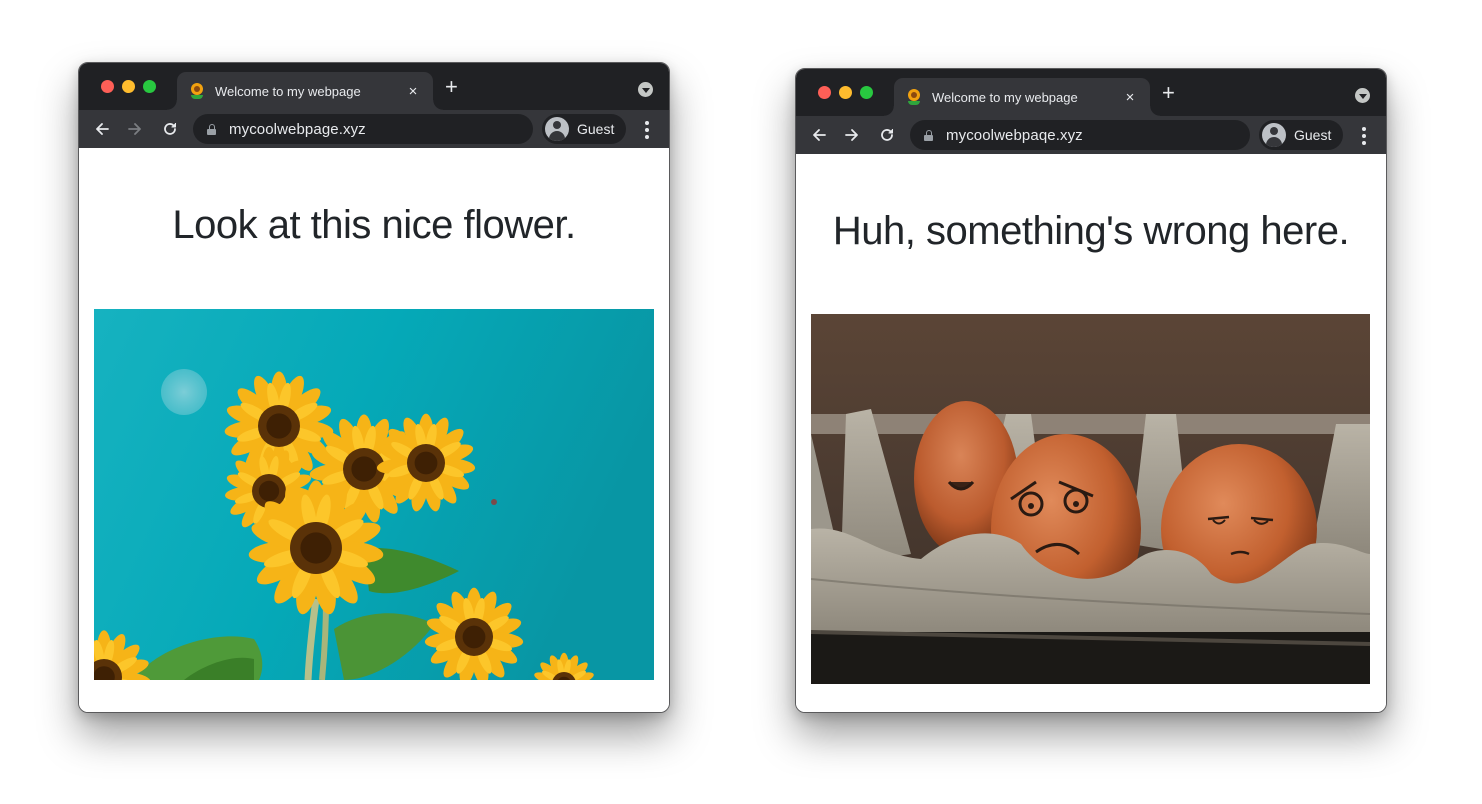 This screenshot has height=804, width=1482. Describe the element at coordinates (374, 225) in the screenshot. I see `page-heading: Look at this nice flower.` at that location.